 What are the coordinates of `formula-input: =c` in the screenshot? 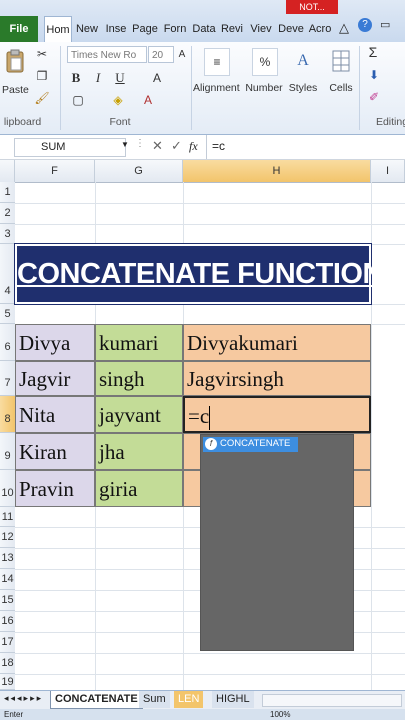 It's located at (218, 146).